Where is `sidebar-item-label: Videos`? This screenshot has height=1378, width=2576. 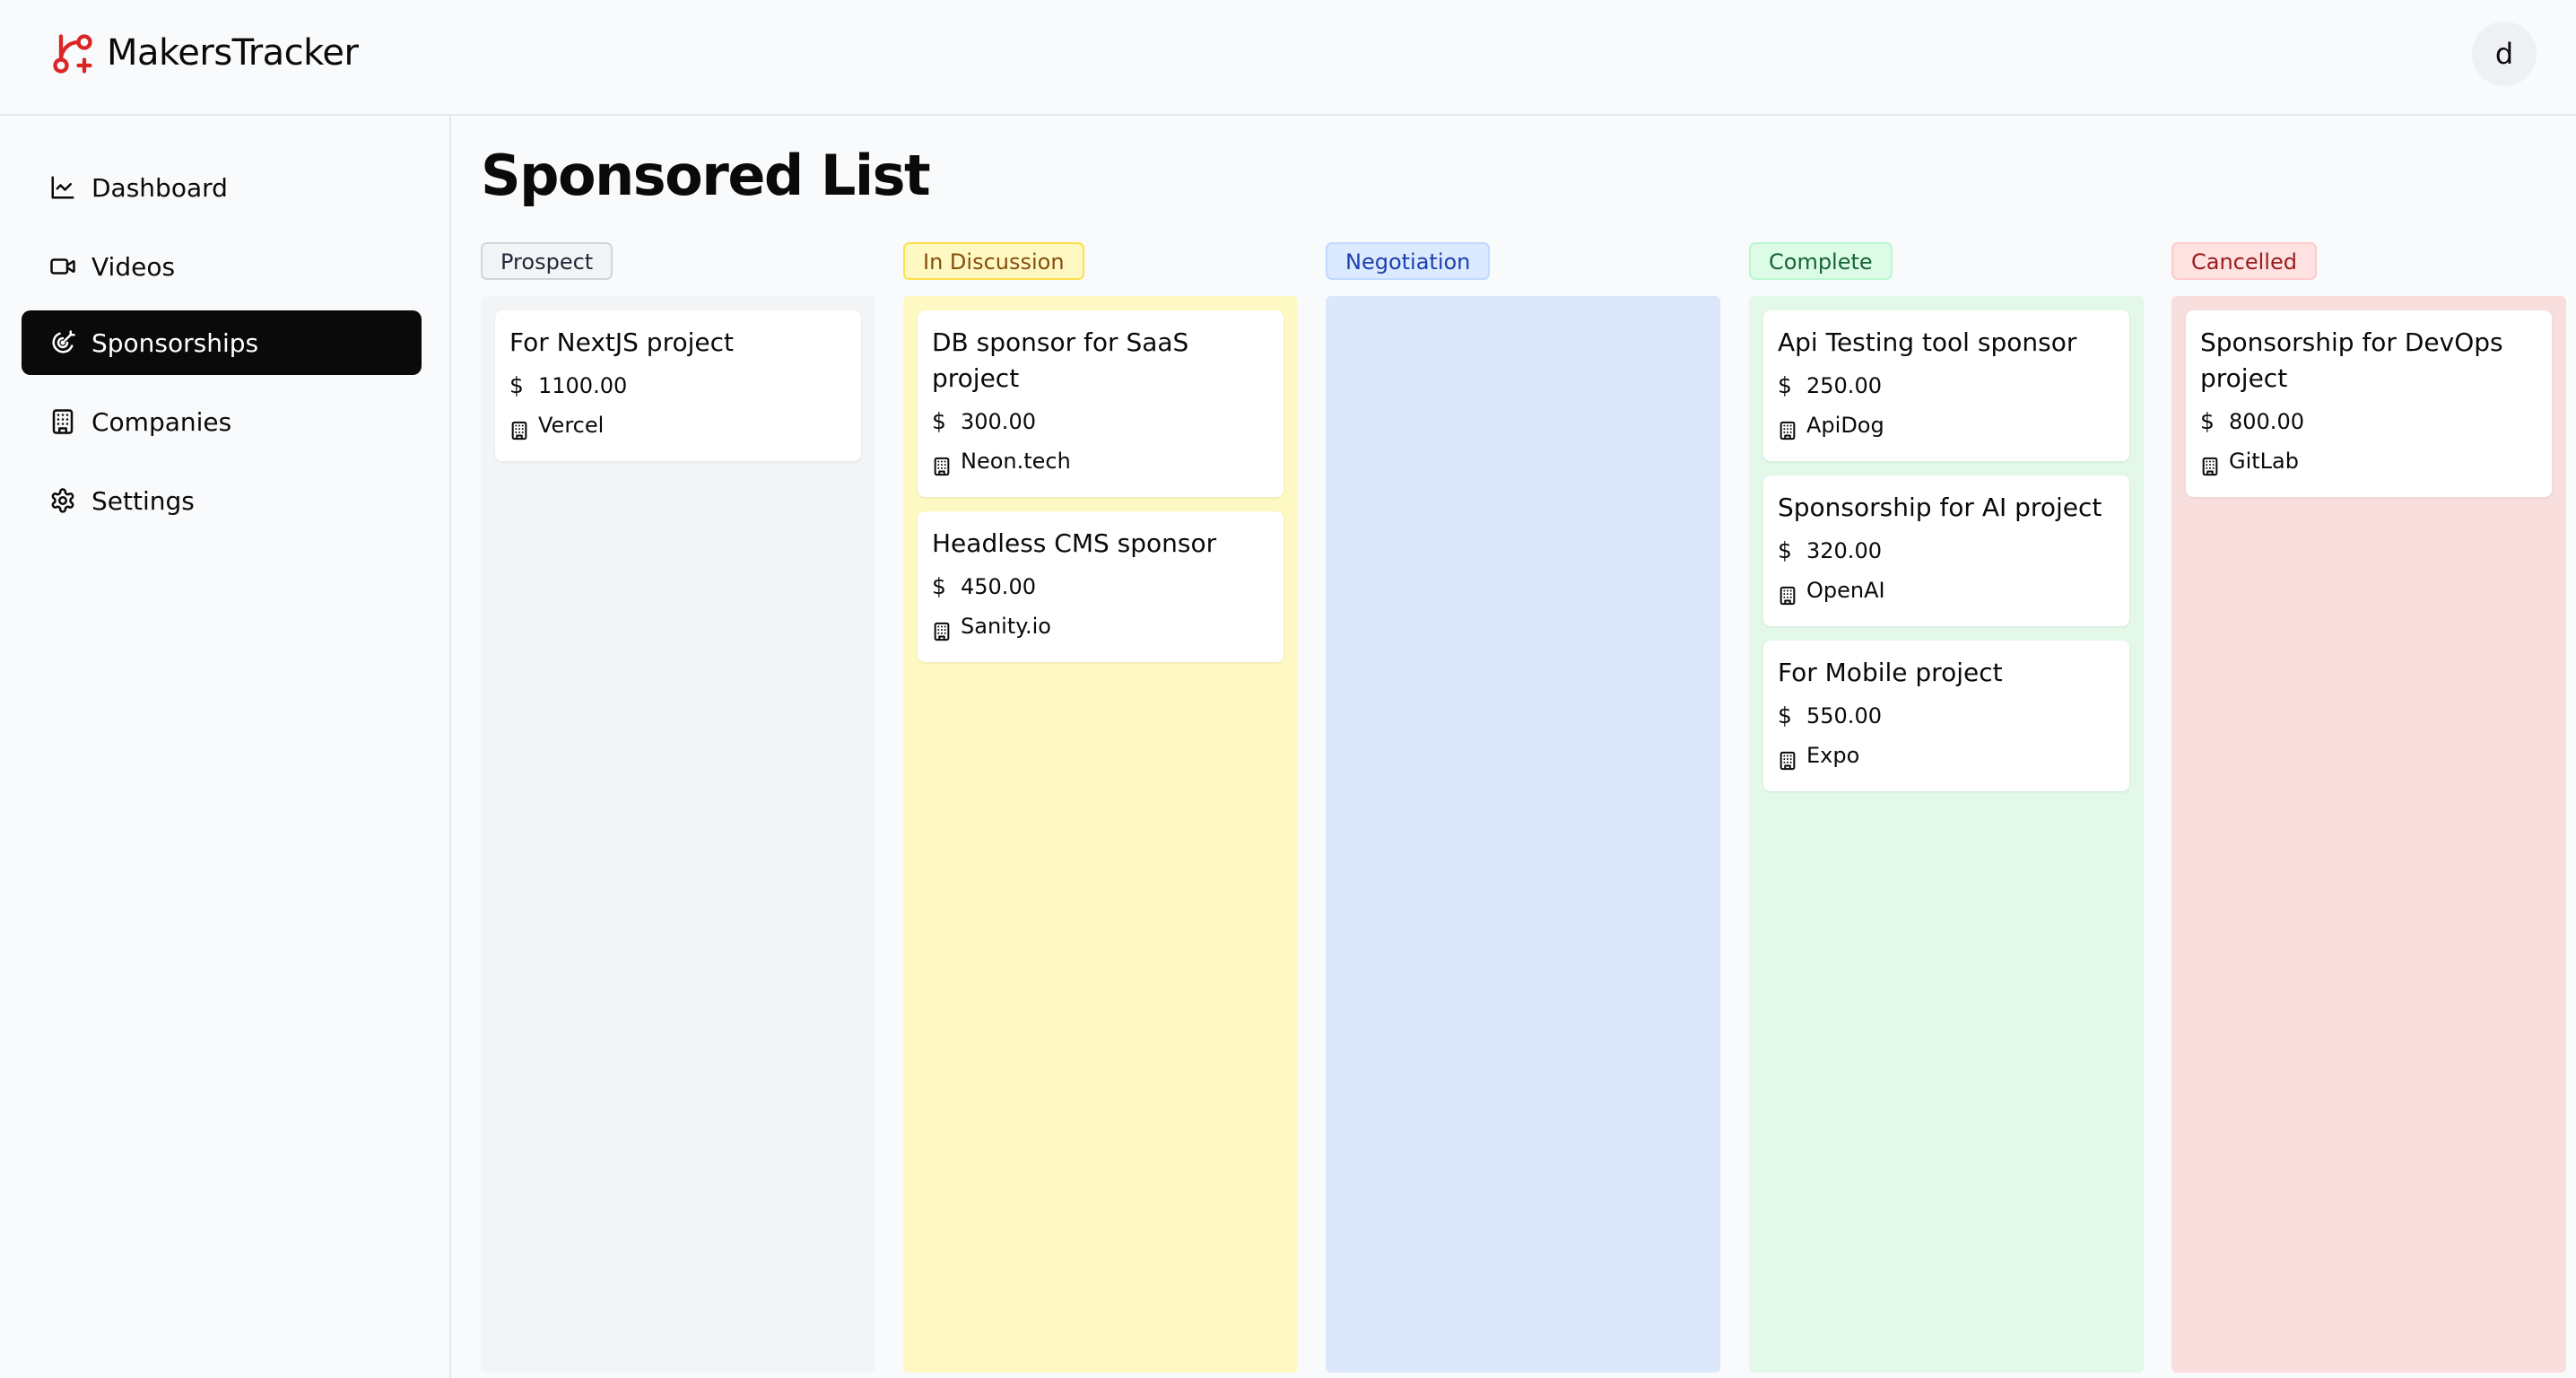 sidebar-item-label: Videos is located at coordinates (133, 266).